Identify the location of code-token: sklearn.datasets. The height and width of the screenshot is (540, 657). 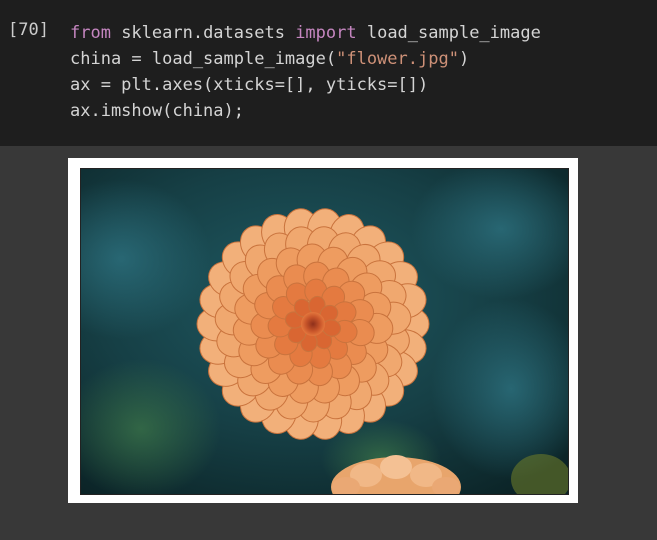
(203, 33).